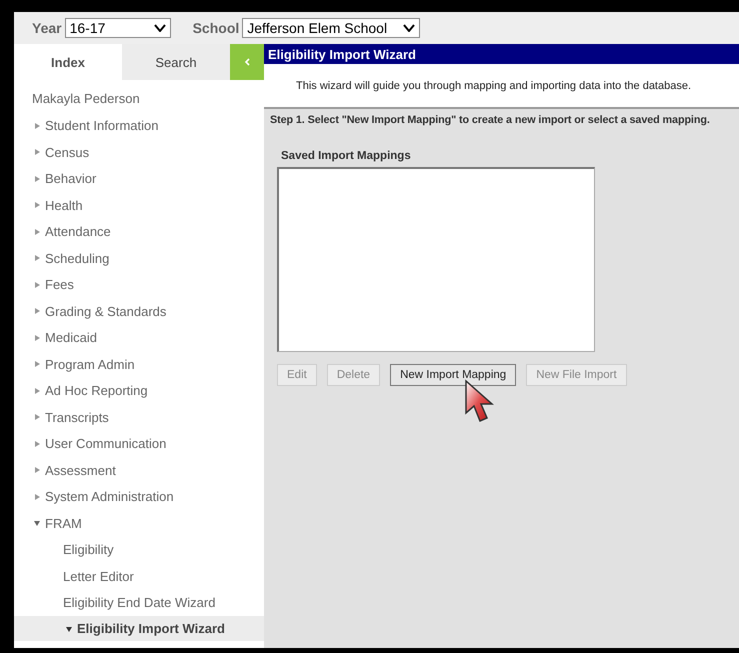  What do you see at coordinates (139, 258) in the screenshot?
I see `tree-item: Scheduling` at bounding box center [139, 258].